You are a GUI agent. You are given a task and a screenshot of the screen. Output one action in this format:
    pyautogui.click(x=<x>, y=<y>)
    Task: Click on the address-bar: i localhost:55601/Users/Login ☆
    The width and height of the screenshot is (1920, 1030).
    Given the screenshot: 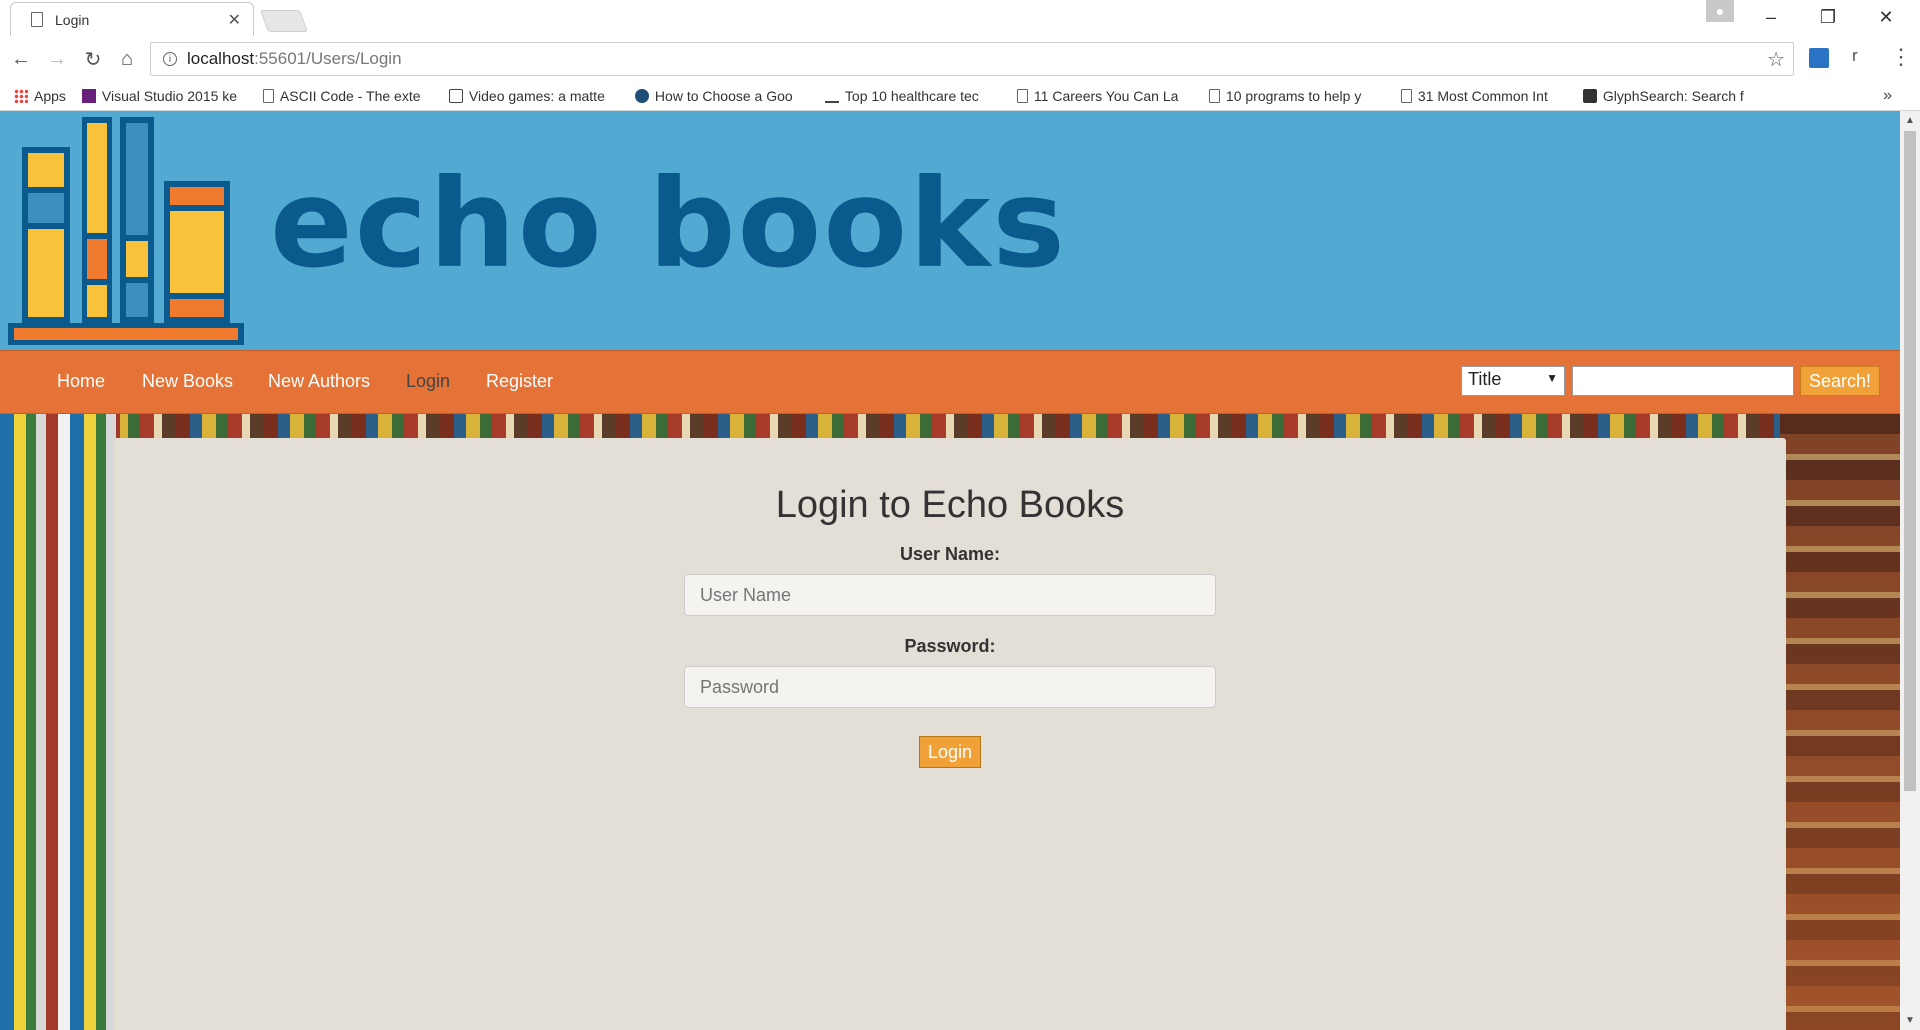 What is the action you would take?
    pyautogui.click(x=972, y=59)
    